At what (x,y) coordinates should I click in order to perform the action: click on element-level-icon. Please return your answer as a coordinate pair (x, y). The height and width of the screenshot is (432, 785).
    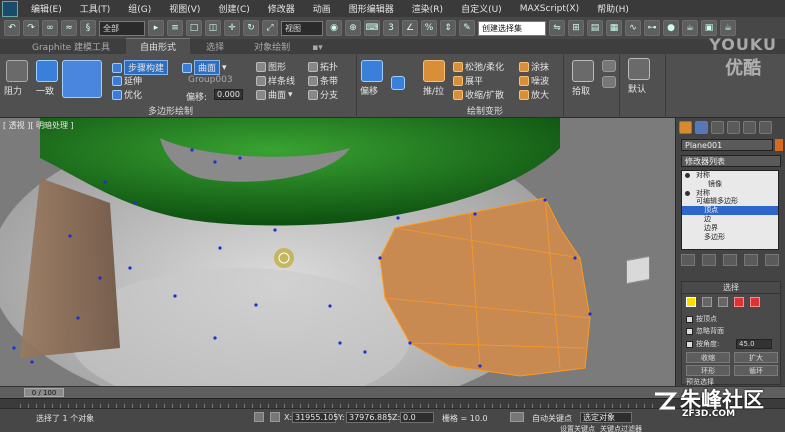
    Looking at the image, I should click on (755, 302).